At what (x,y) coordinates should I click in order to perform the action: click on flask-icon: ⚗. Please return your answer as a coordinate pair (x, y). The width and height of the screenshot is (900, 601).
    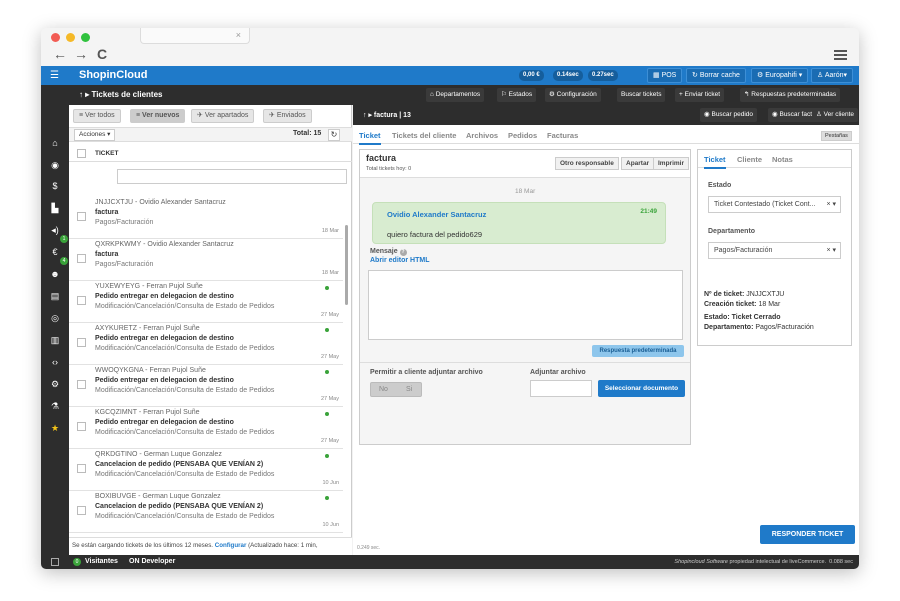
    Looking at the image, I should click on (55, 406).